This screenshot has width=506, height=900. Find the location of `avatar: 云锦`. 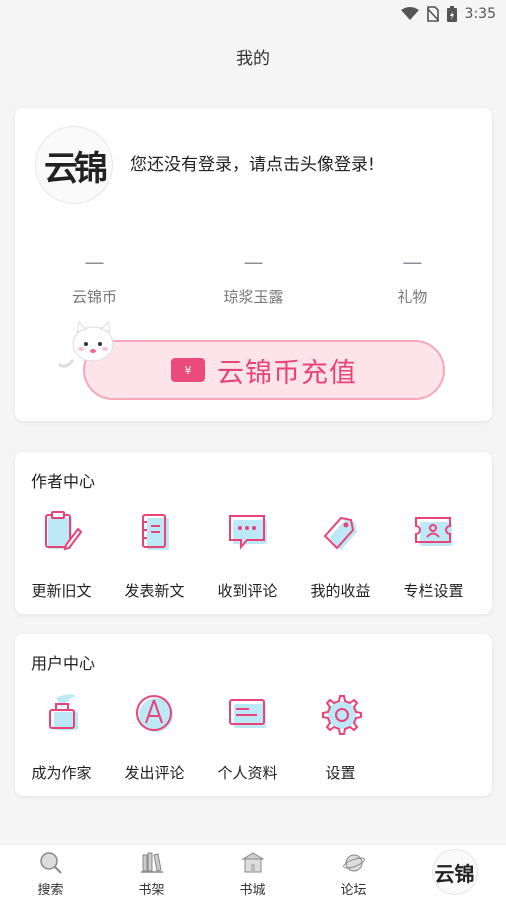

avatar: 云锦 is located at coordinates (74, 165).